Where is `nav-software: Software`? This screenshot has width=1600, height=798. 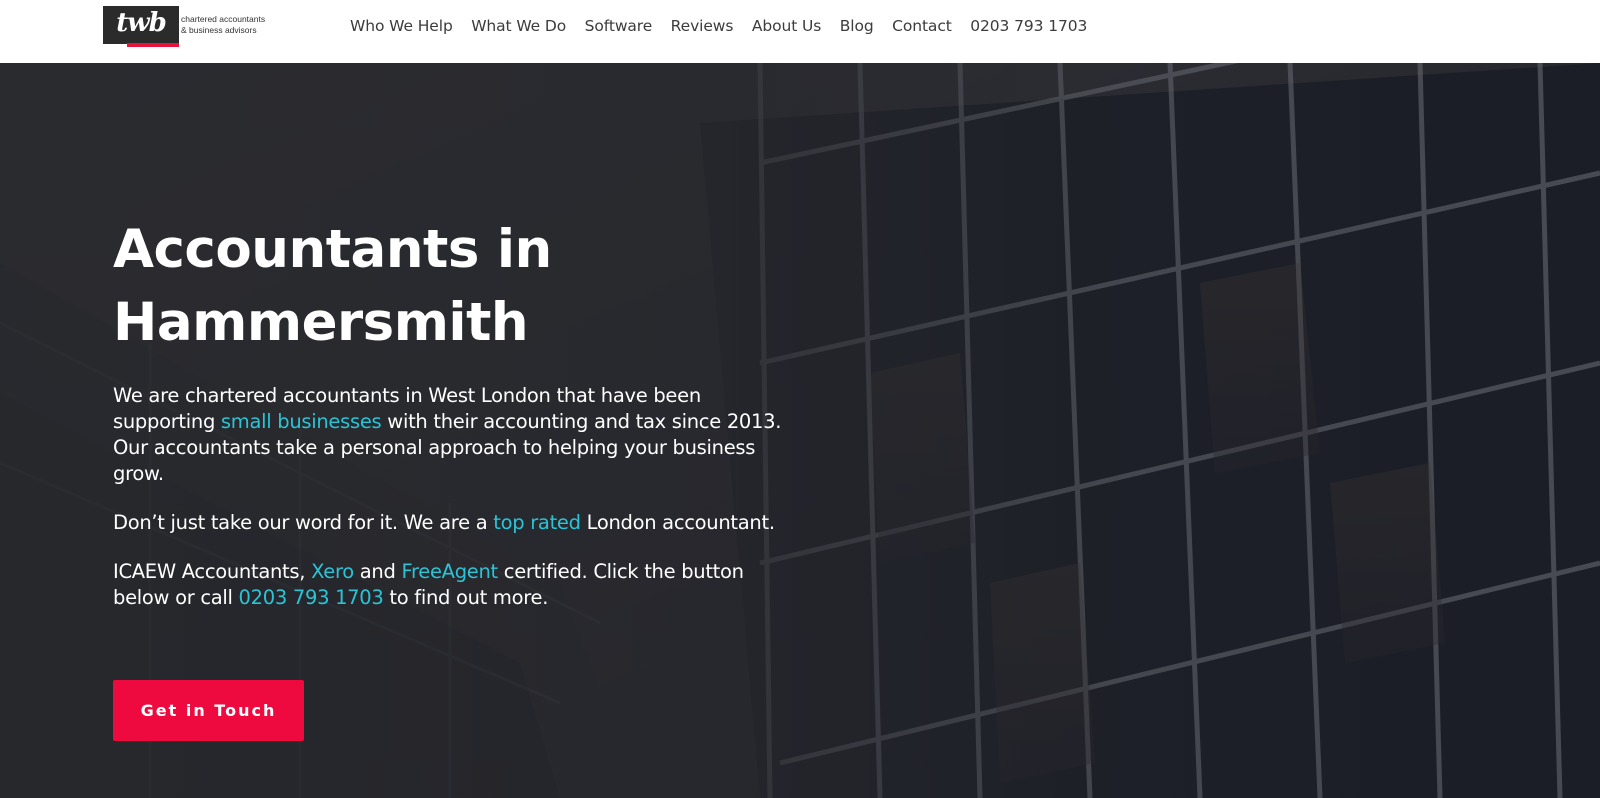
nav-software: Software is located at coordinates (619, 26).